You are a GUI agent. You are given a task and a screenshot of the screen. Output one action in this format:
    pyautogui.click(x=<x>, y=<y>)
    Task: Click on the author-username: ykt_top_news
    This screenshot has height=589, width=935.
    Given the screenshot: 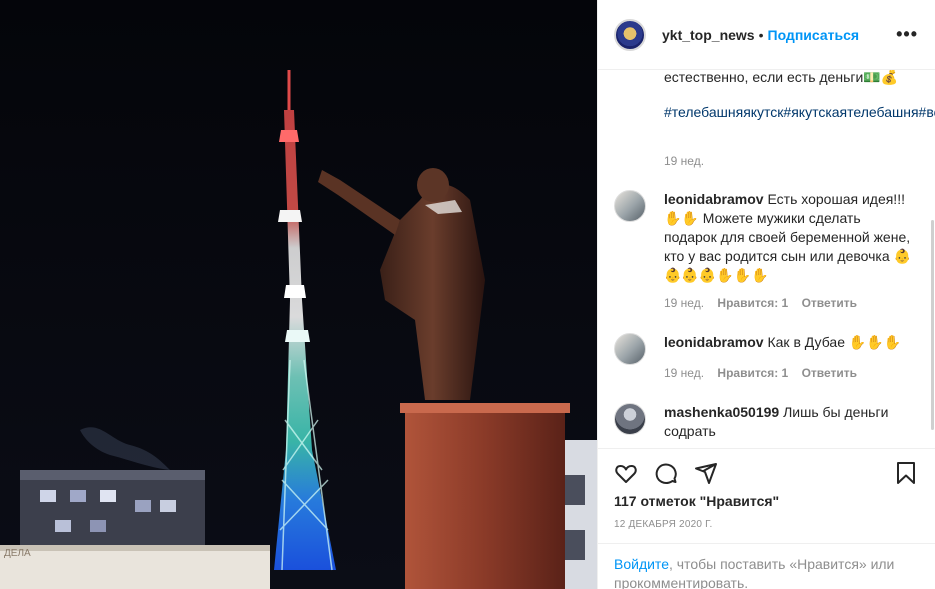 What is the action you would take?
    pyautogui.click(x=708, y=35)
    